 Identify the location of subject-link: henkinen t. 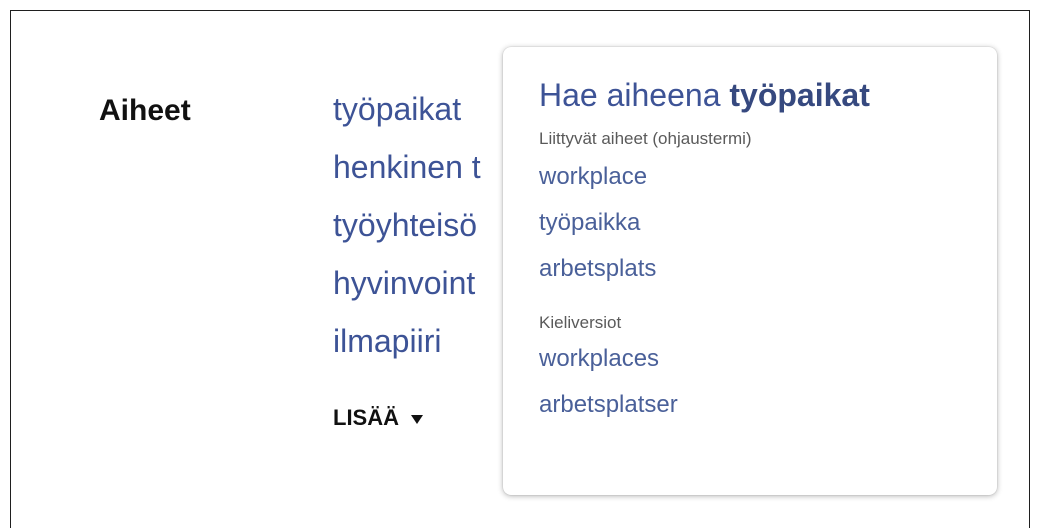
(407, 176).